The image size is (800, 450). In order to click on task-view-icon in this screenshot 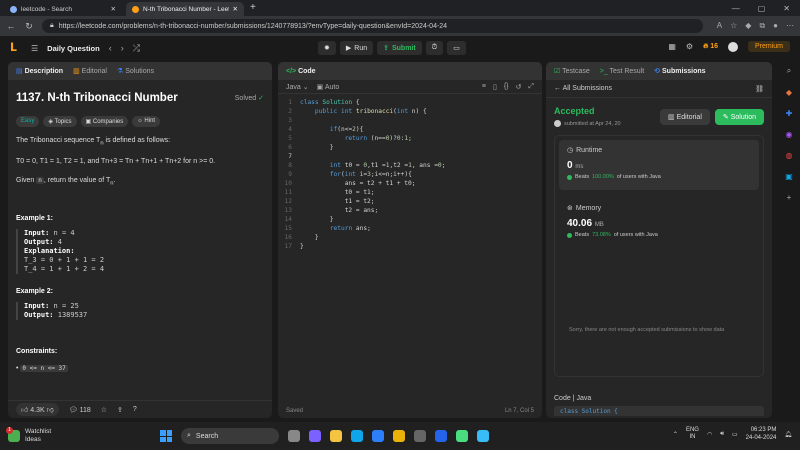, I will do `click(294, 436)`.